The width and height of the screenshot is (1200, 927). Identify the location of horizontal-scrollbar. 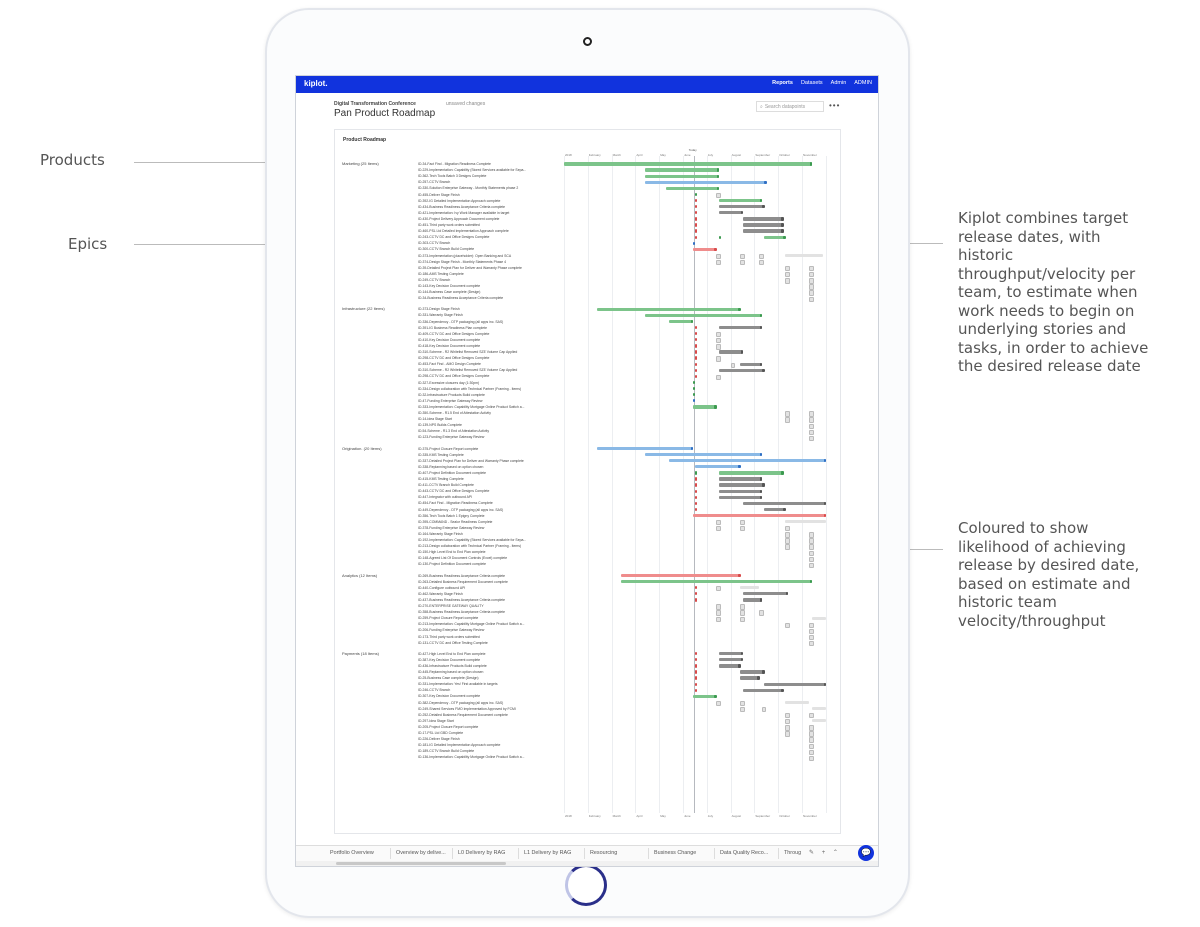
(587, 863).